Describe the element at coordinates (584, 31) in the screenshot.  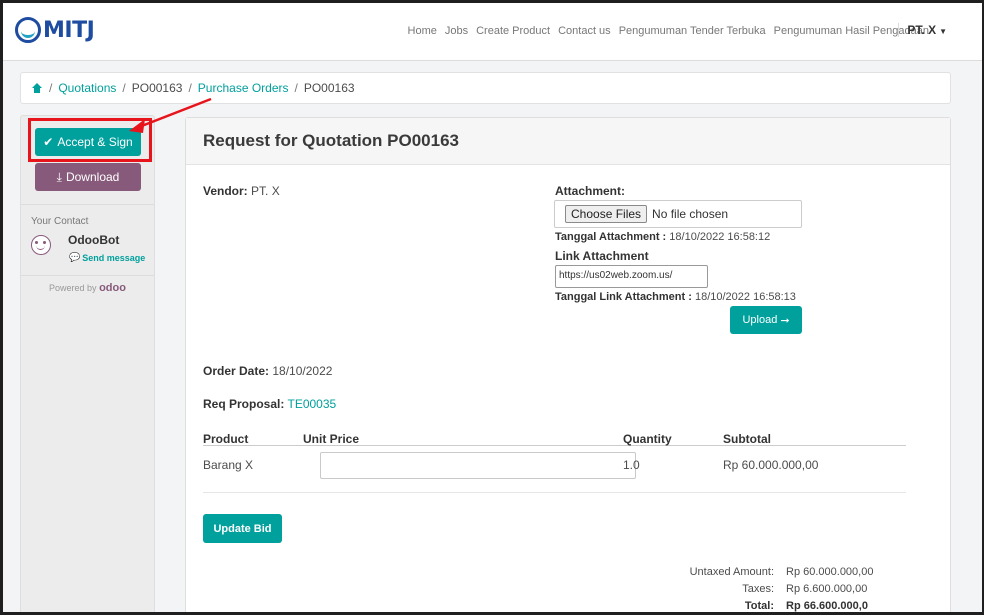
I see `nav-contact-us: Contact us` at that location.